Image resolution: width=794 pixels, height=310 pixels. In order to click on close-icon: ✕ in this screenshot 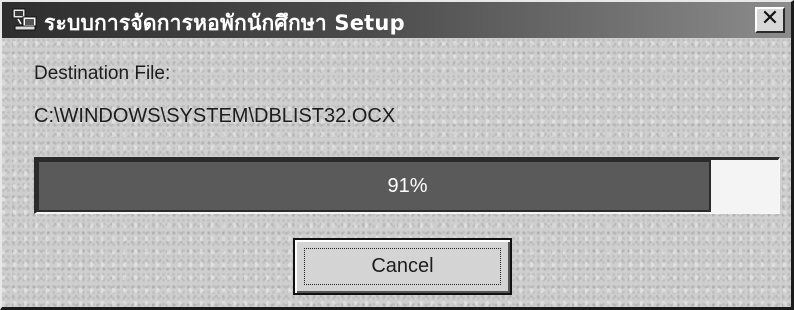, I will do `click(770, 18)`.